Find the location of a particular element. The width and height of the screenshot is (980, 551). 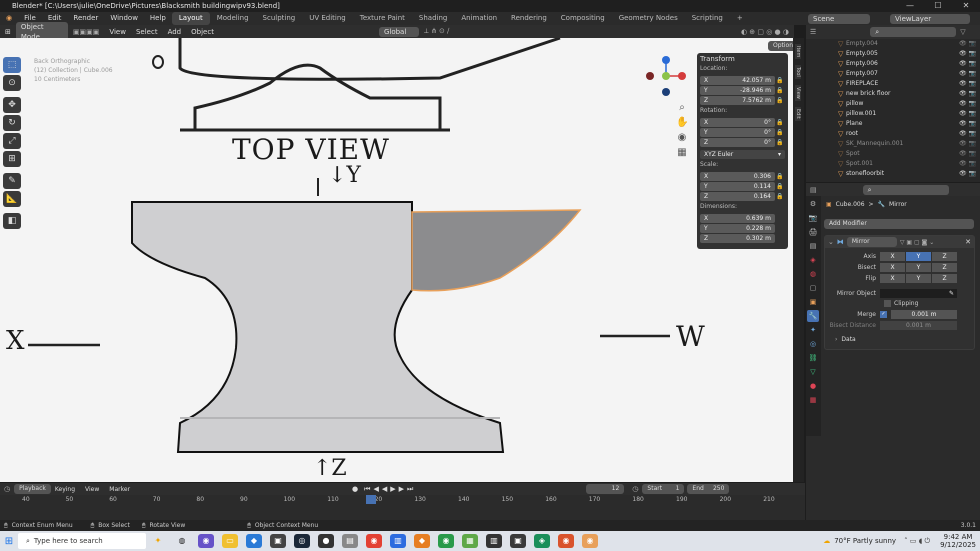

app-icon-2: ▣ is located at coordinates (278, 541).